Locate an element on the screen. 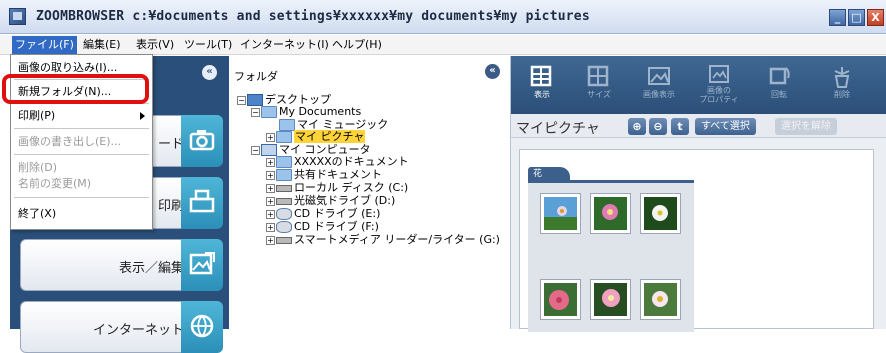 The height and width of the screenshot is (353, 886). menu-internet: インターネット(I) is located at coordinates (284, 45).